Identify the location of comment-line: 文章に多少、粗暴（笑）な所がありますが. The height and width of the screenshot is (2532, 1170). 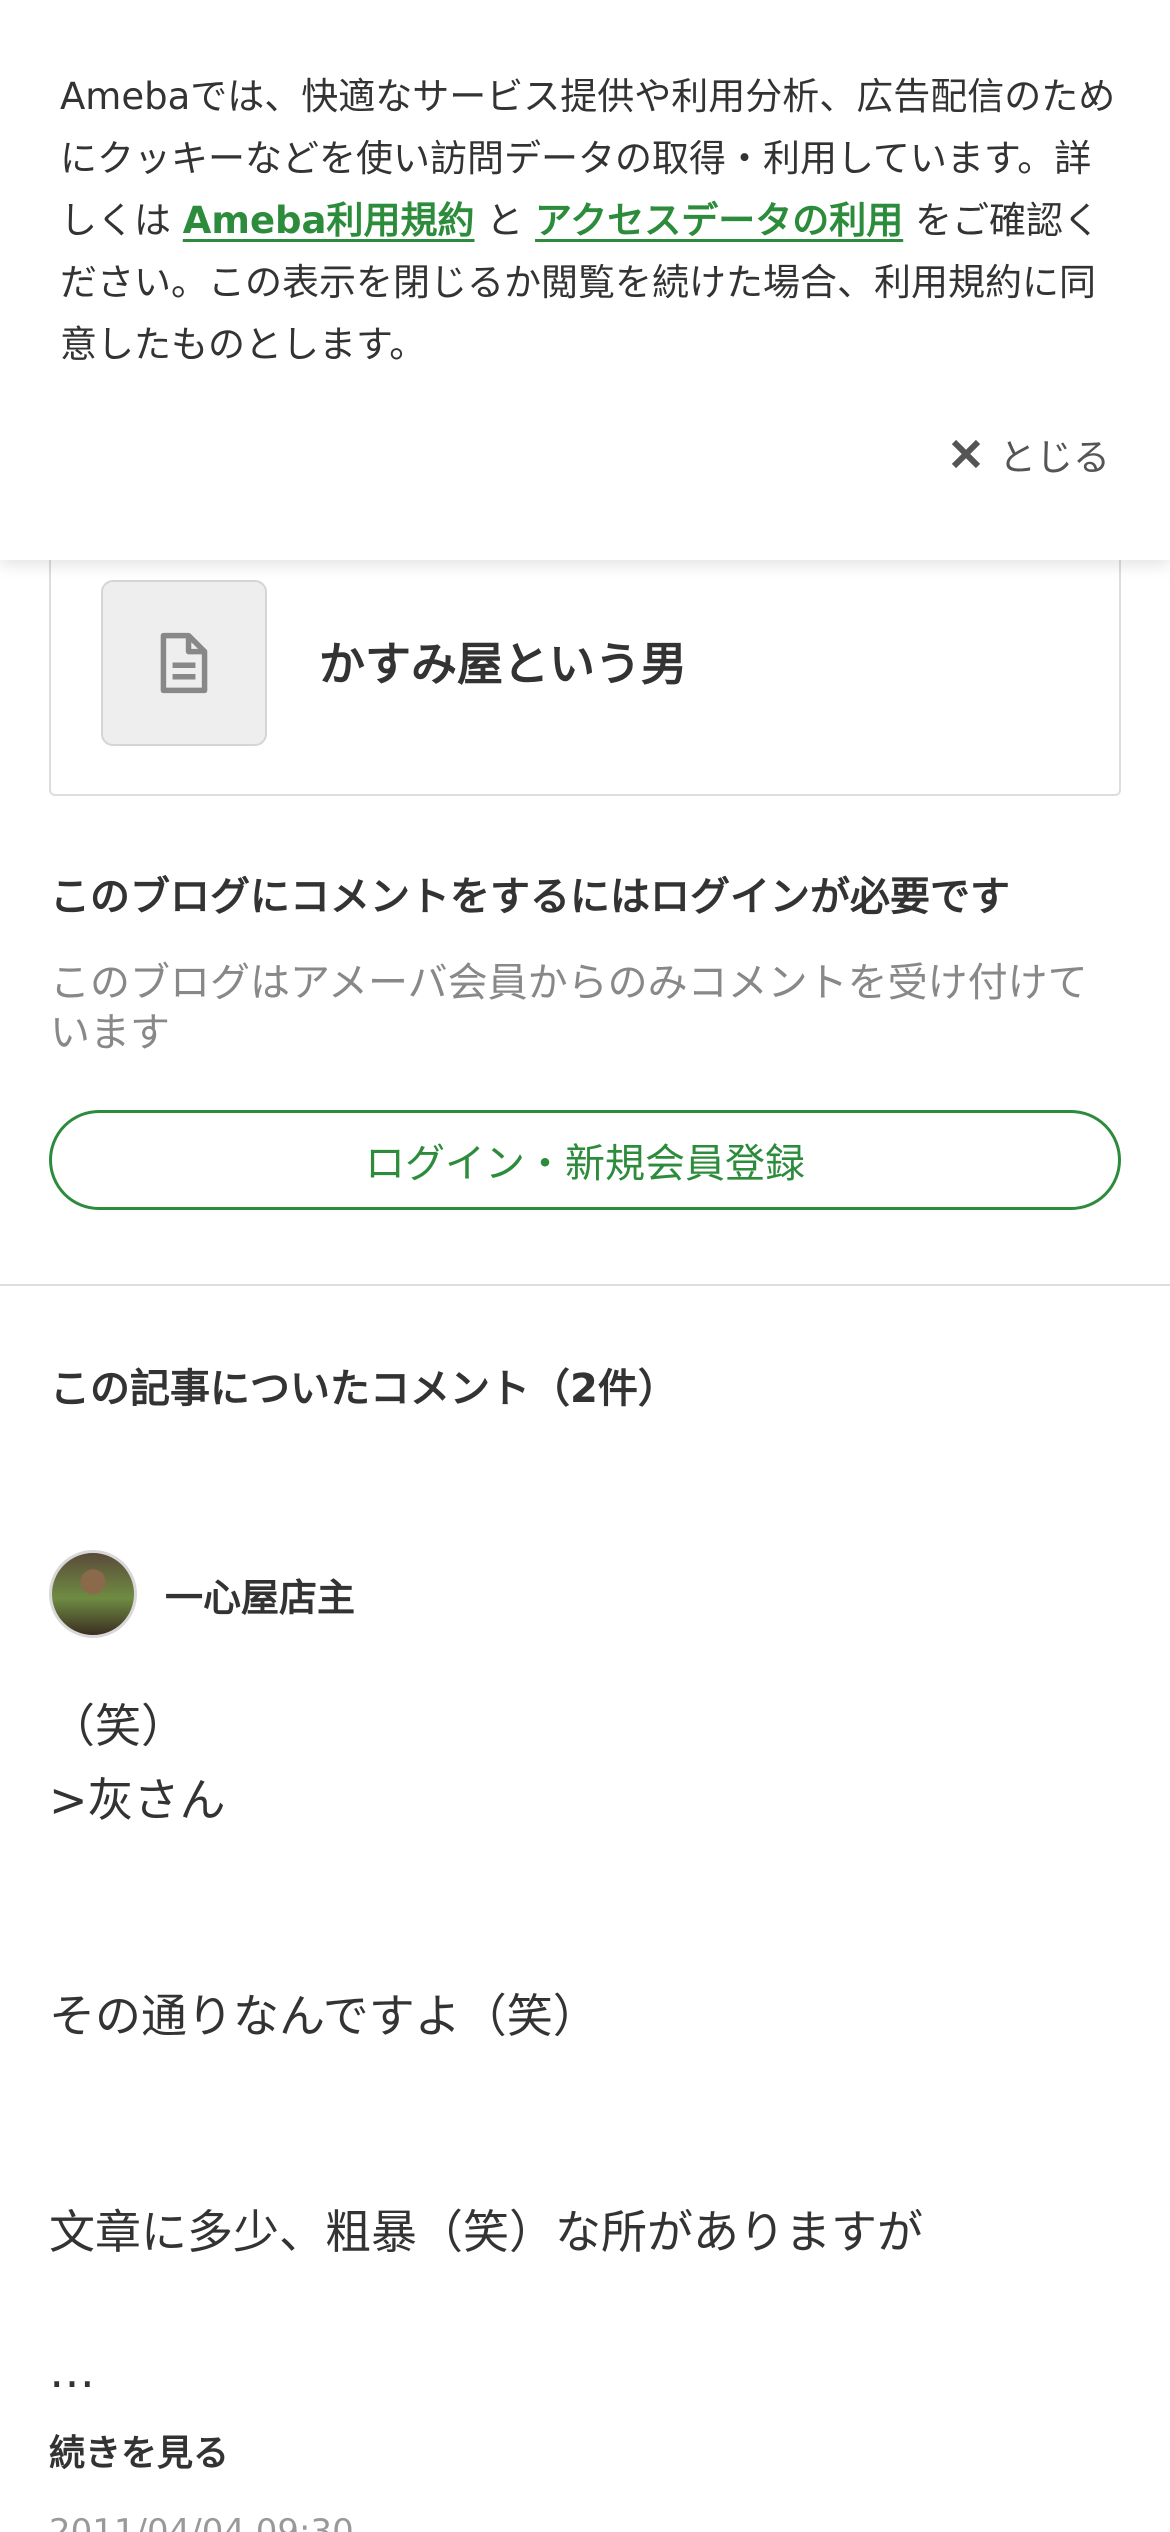
(486, 2232).